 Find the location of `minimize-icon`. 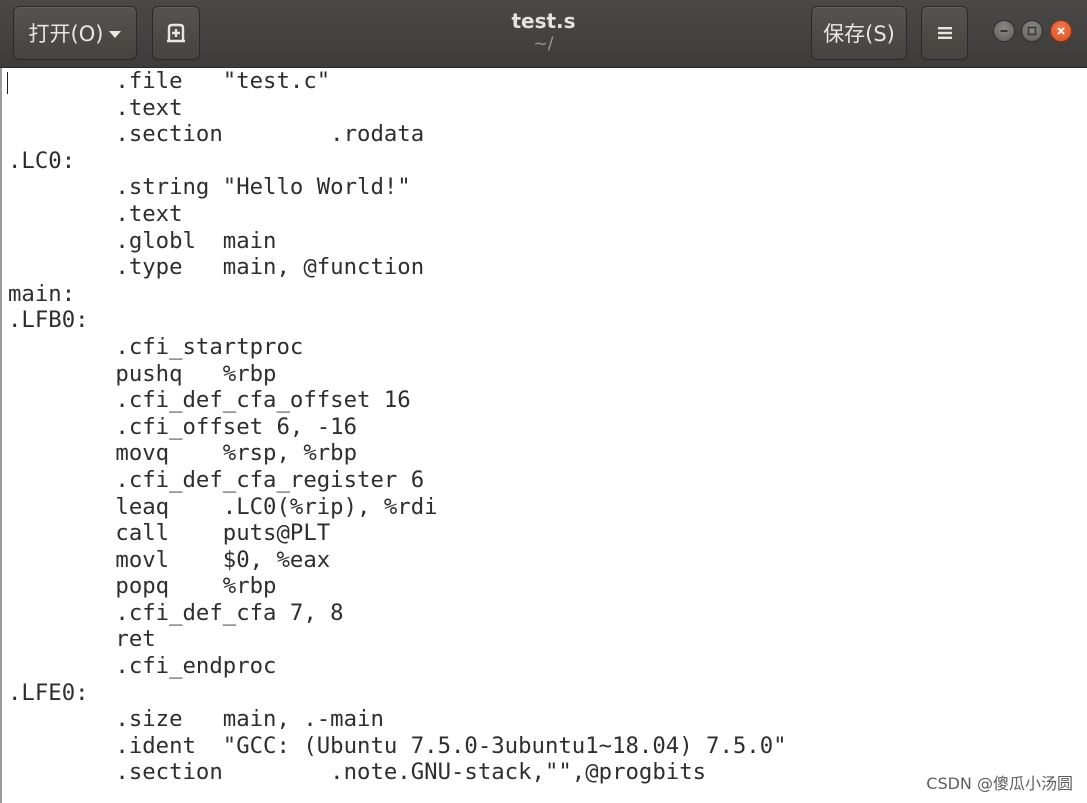

minimize-icon is located at coordinates (1004, 31).